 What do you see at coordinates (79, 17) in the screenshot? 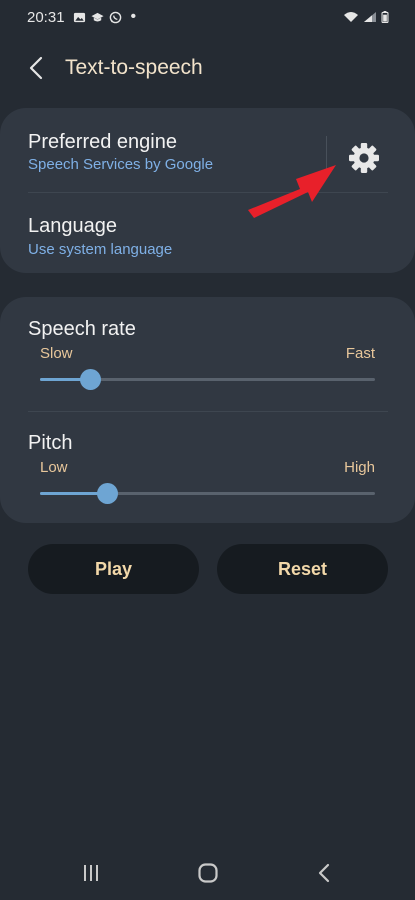
I see `gallery-icon` at bounding box center [79, 17].